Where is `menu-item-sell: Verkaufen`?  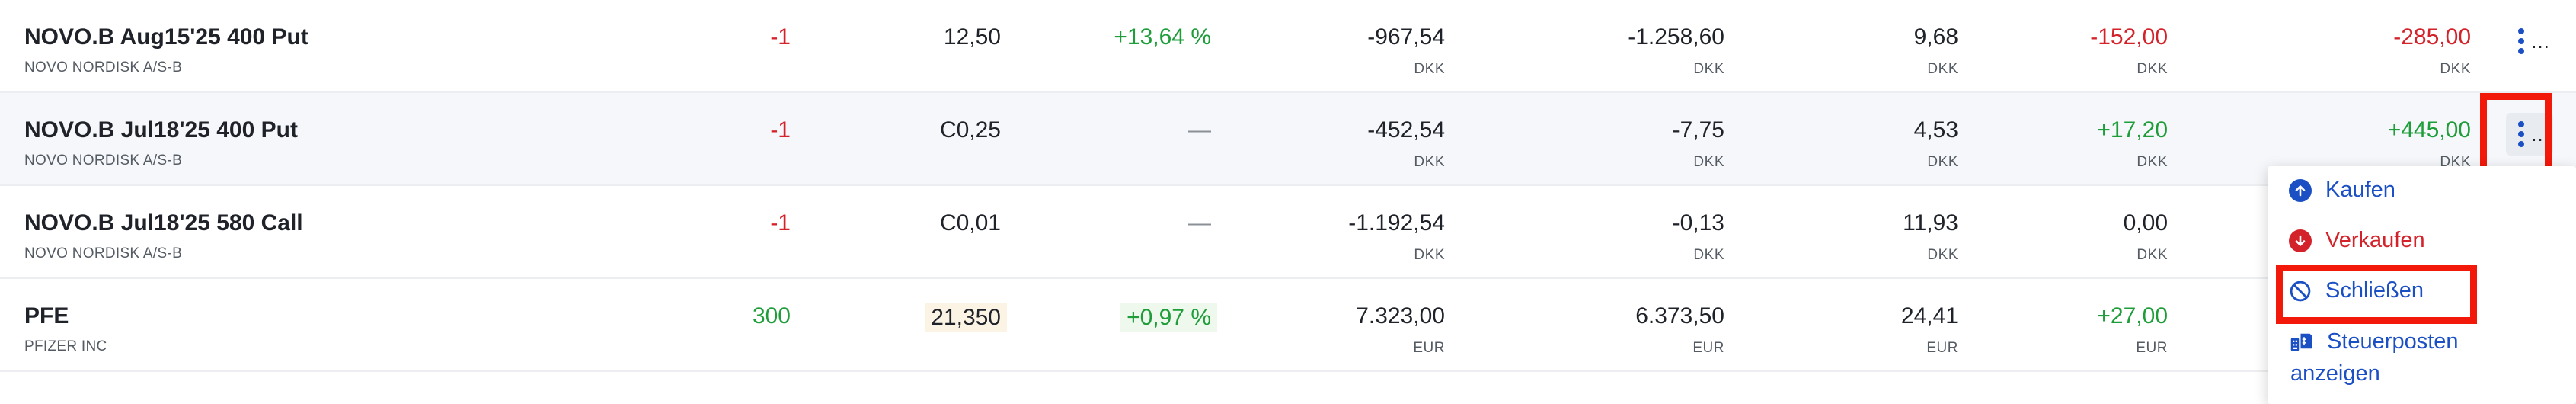
menu-item-sell: Verkaufen is located at coordinates (2357, 241).